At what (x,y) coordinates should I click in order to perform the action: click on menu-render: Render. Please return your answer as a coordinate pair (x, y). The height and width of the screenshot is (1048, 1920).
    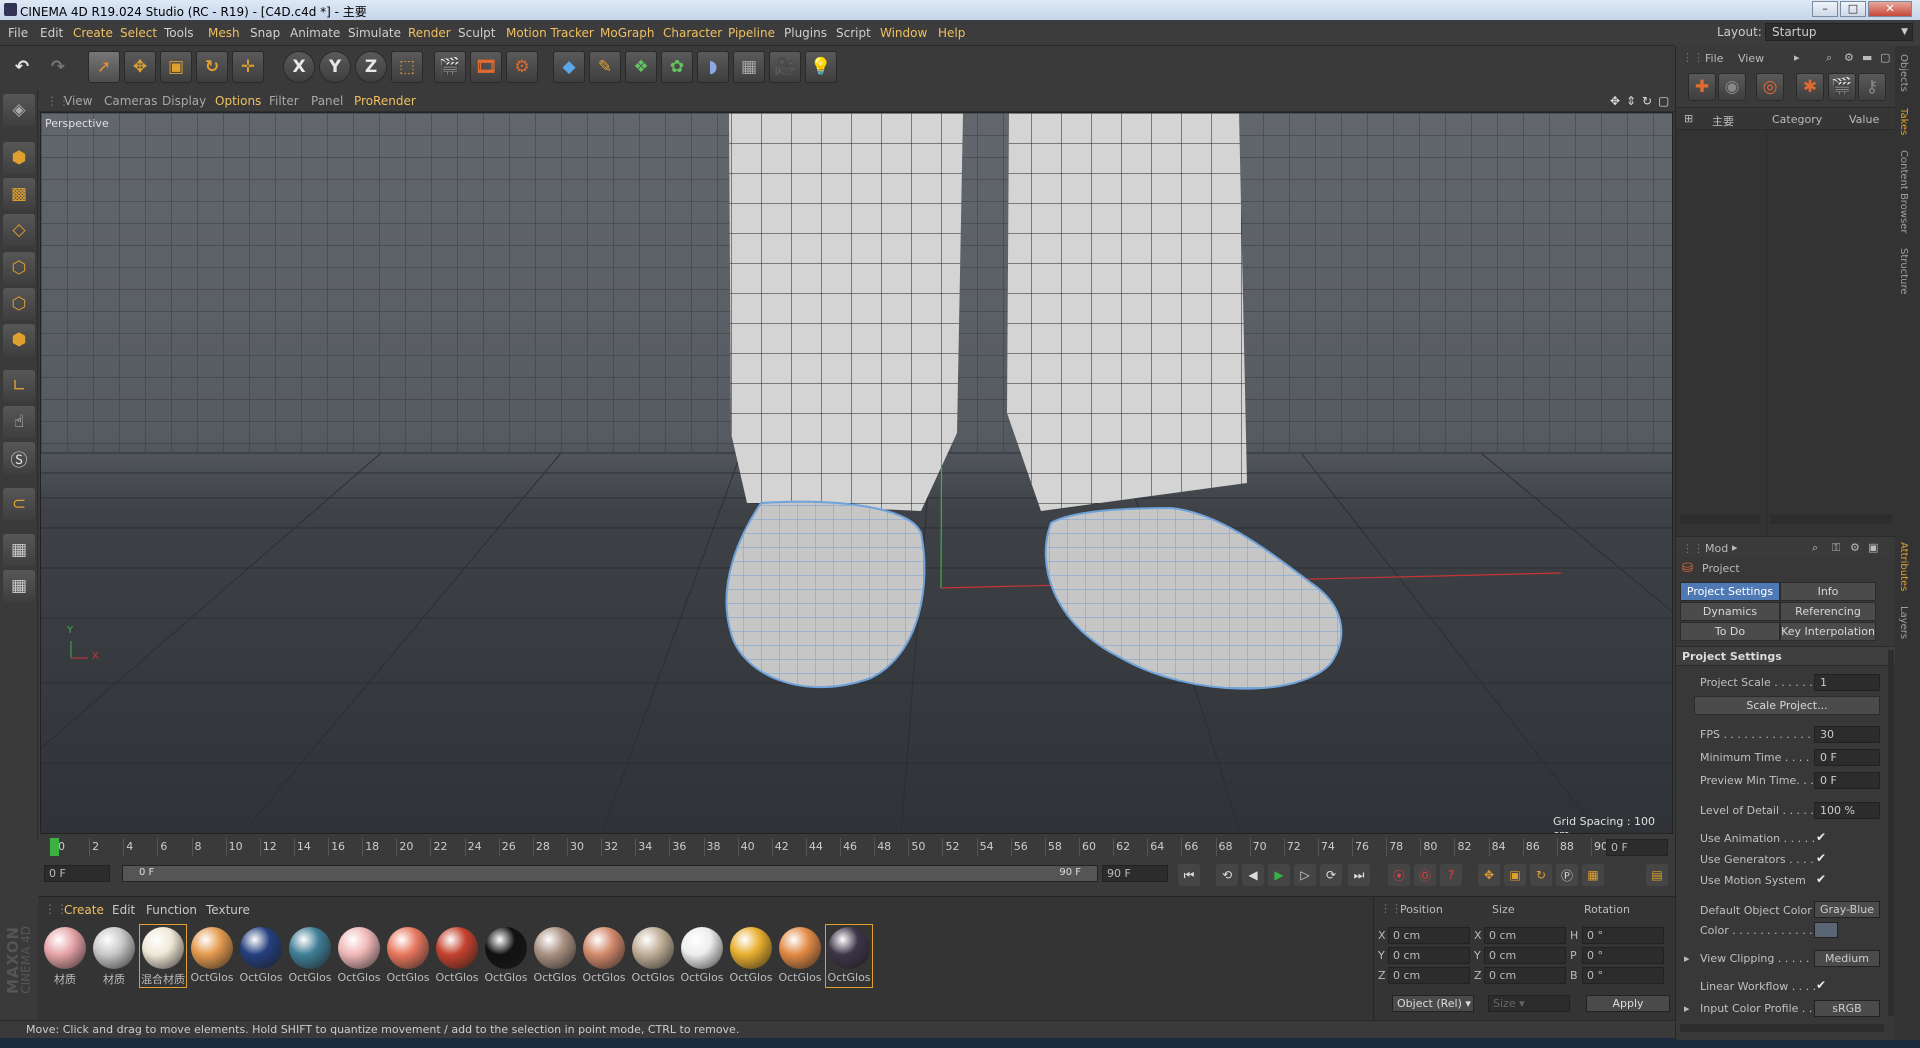
    Looking at the image, I should click on (429, 33).